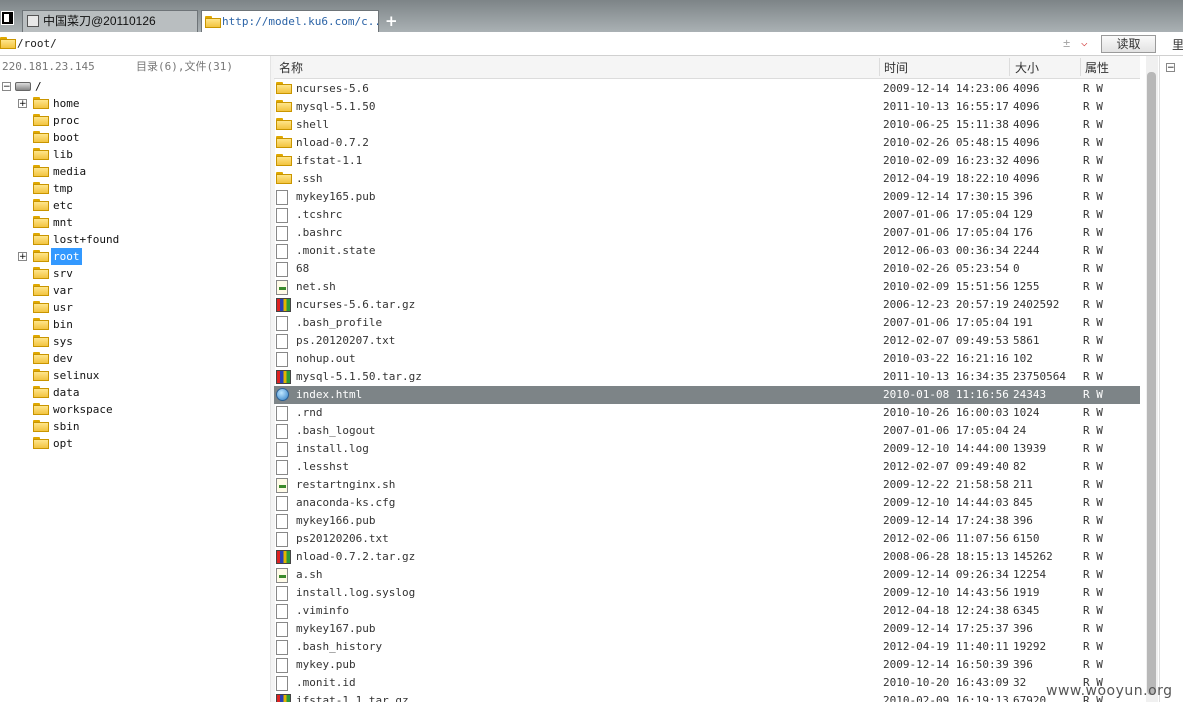  I want to click on chevron-down-icon: ⌵, so click(1084, 42).